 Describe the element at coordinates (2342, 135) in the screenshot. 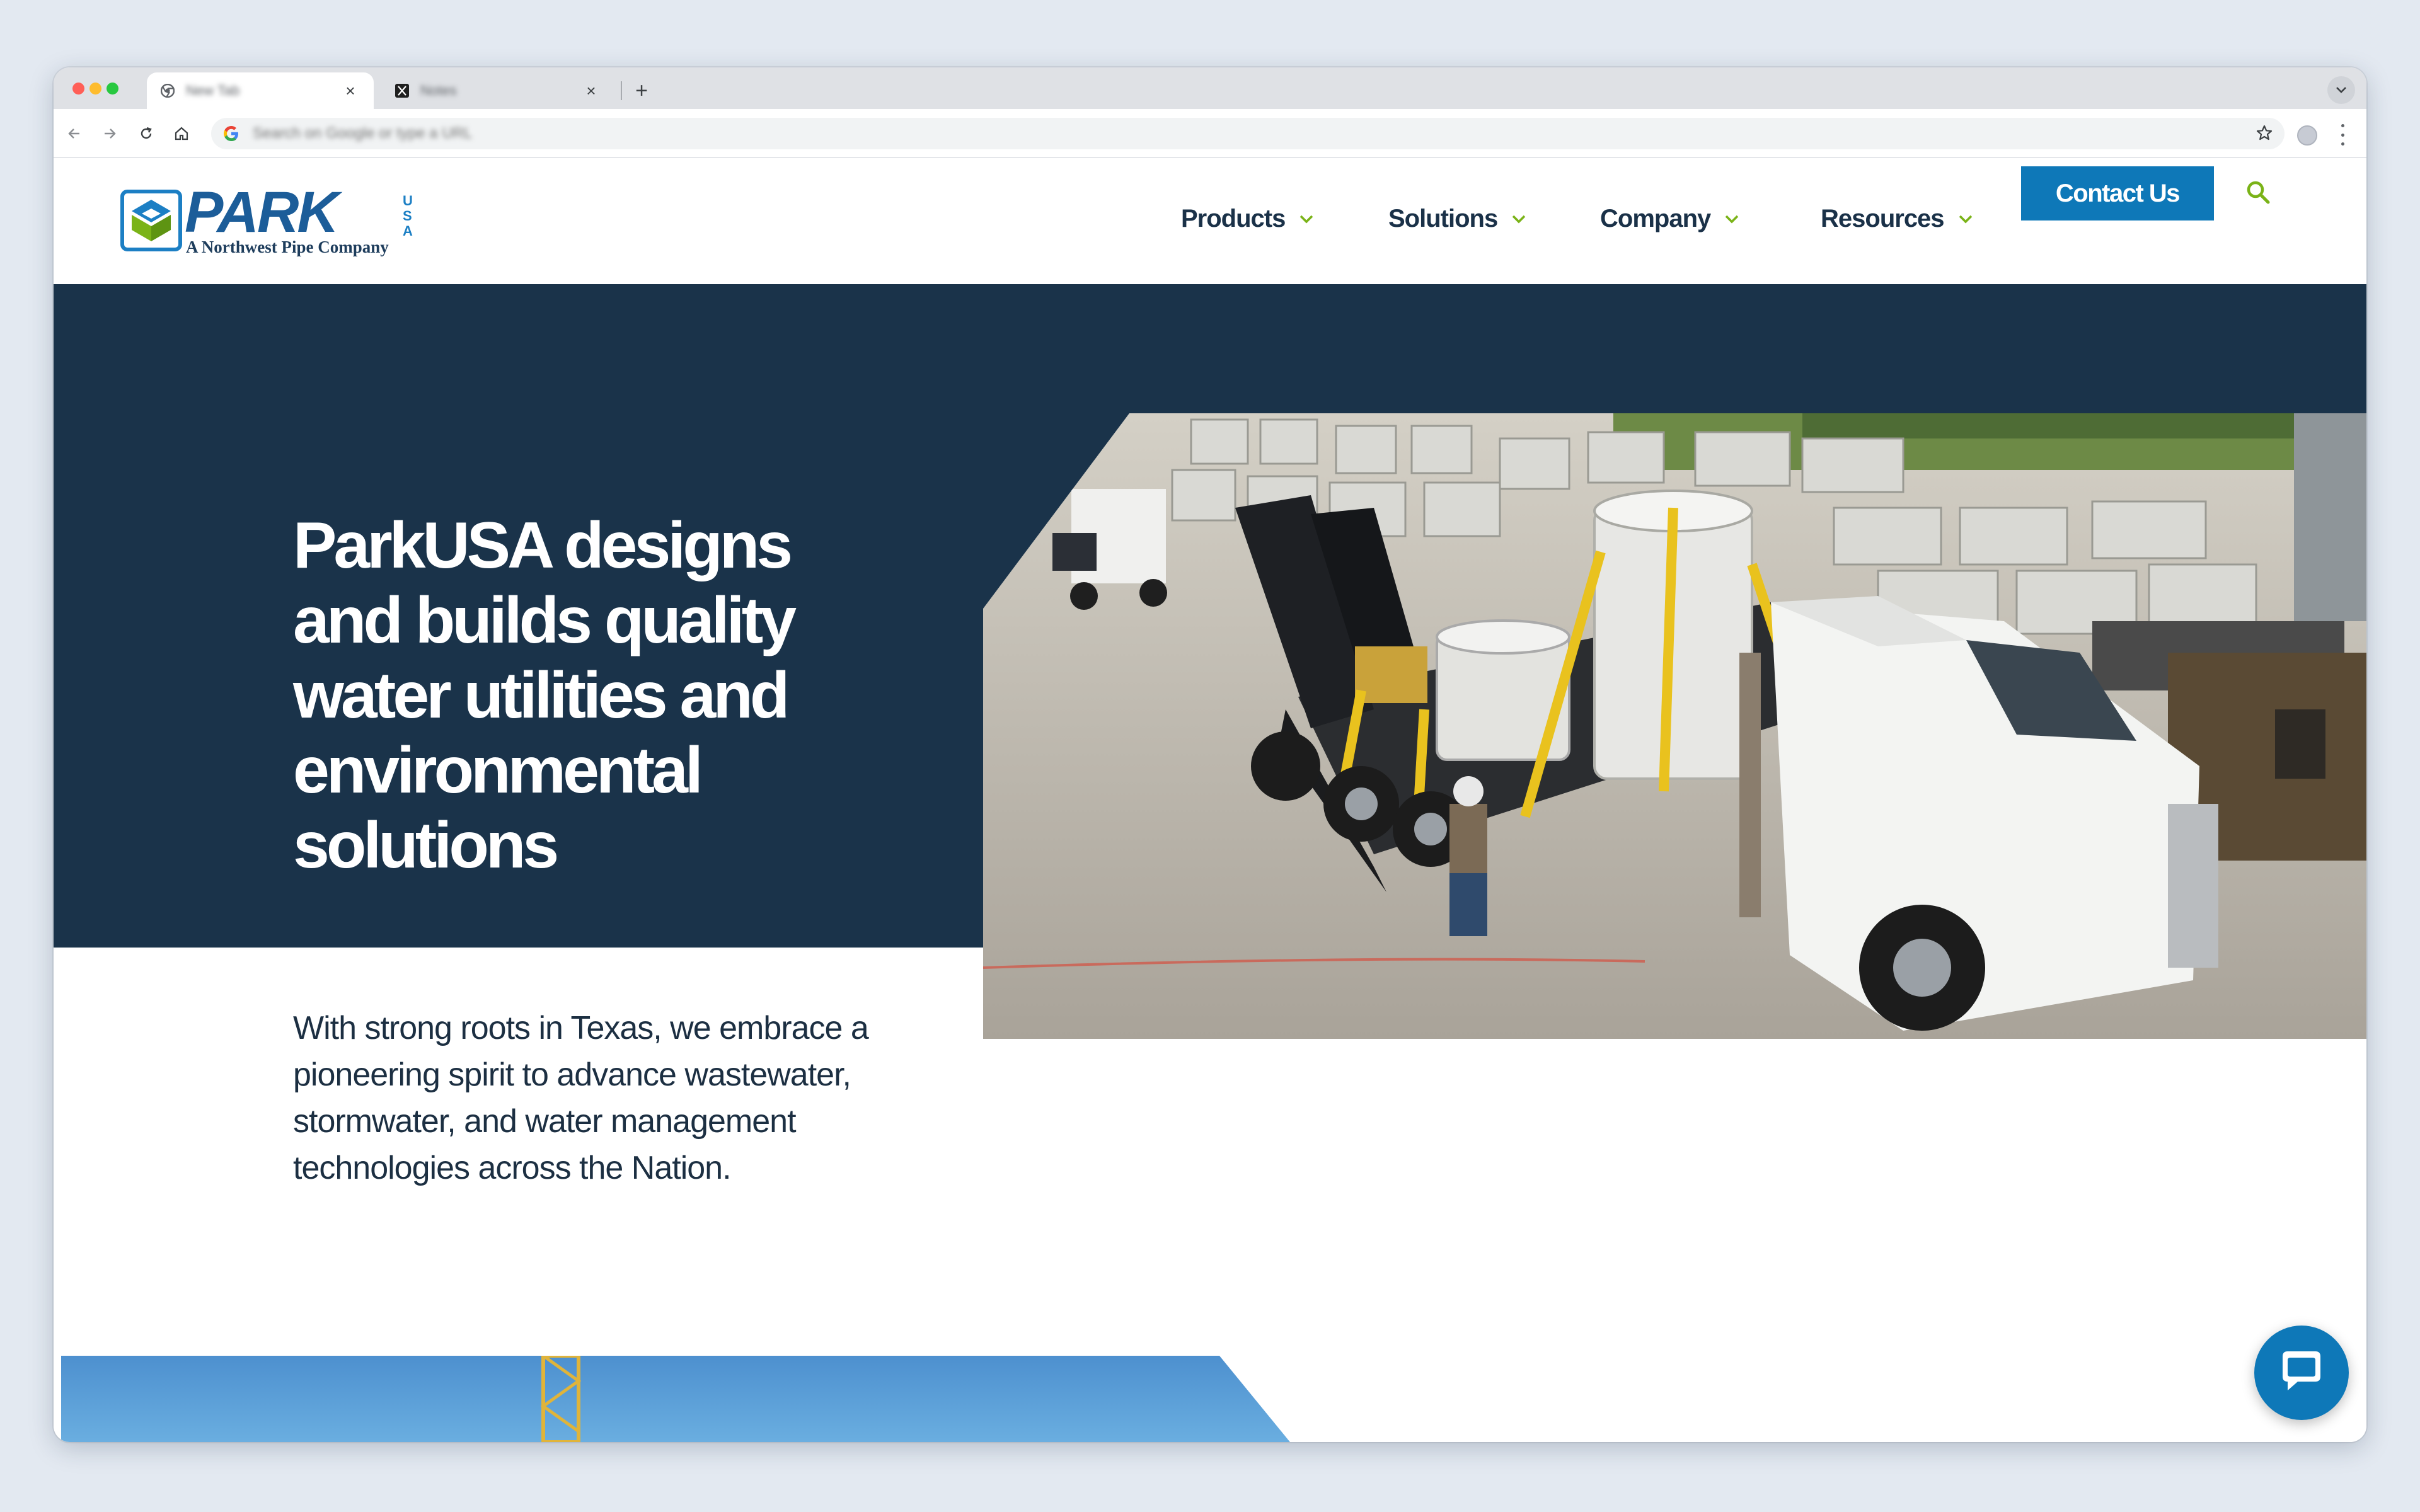

I see `browser-menu-button` at that location.